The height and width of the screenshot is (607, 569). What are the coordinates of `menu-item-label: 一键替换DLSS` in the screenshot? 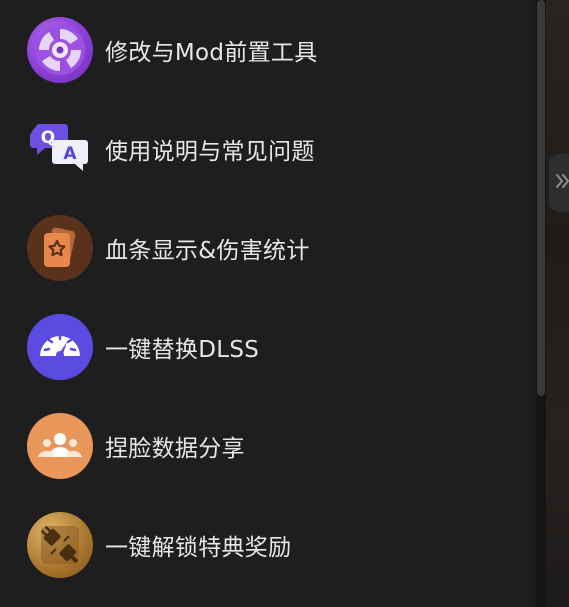 It's located at (182, 350).